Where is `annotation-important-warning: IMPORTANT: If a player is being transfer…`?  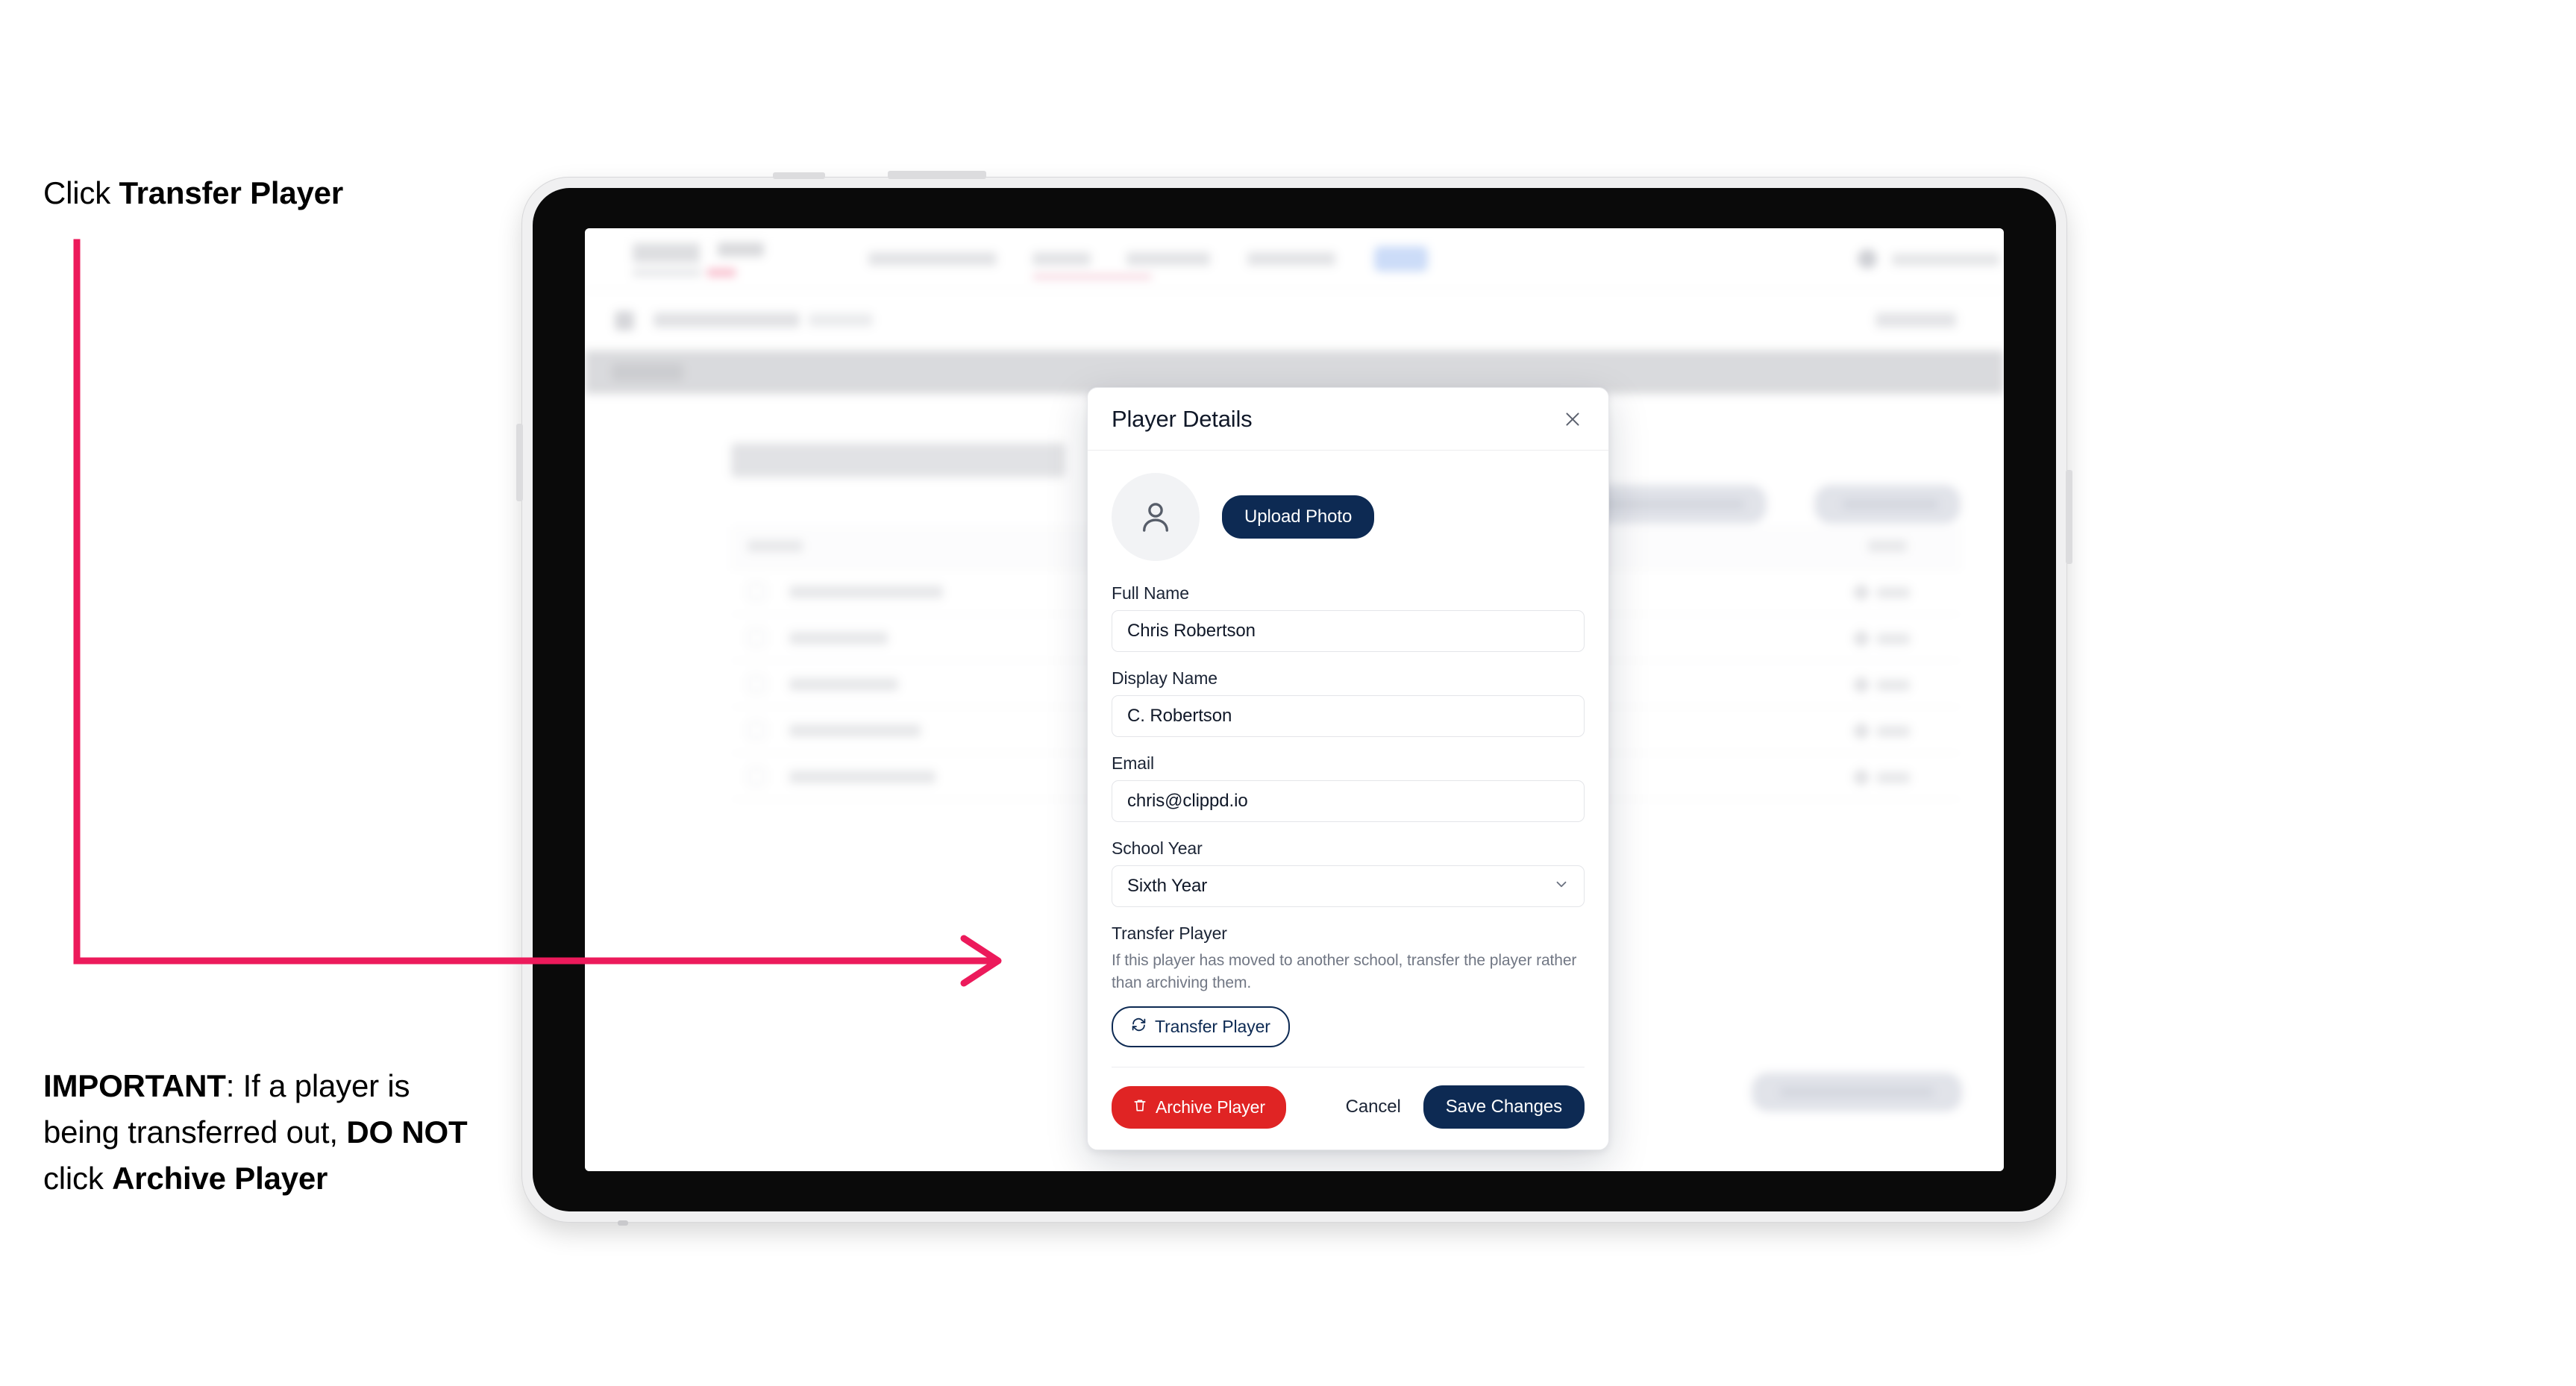
annotation-important-warning: IMPORTANT: If a player is being transfer… is located at coordinates (267, 1132).